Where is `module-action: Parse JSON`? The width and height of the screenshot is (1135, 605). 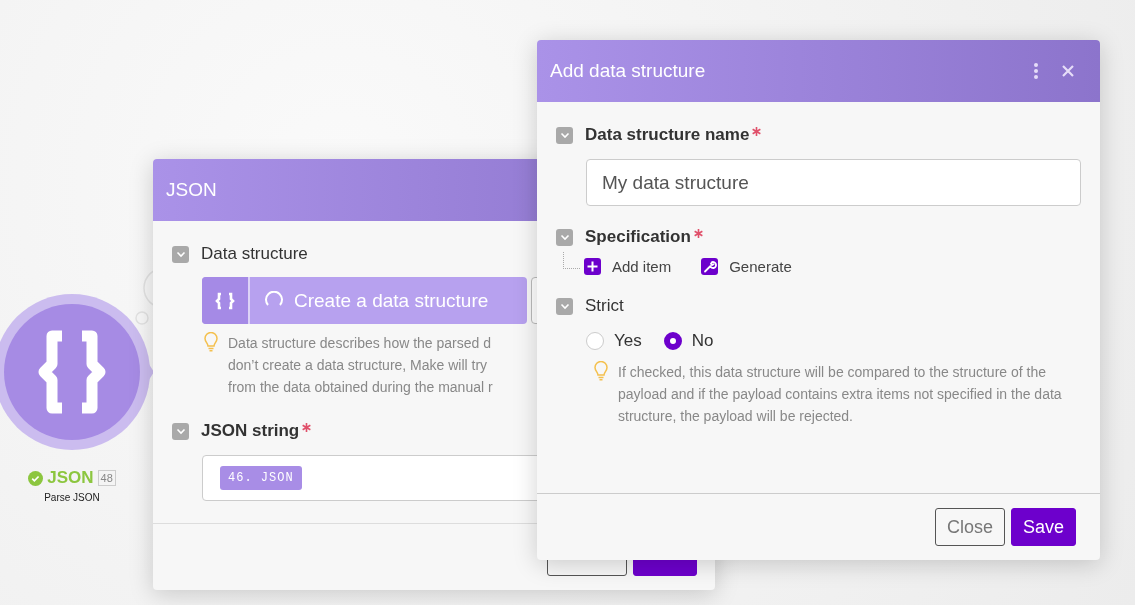
module-action: Parse JSON is located at coordinates (72, 497).